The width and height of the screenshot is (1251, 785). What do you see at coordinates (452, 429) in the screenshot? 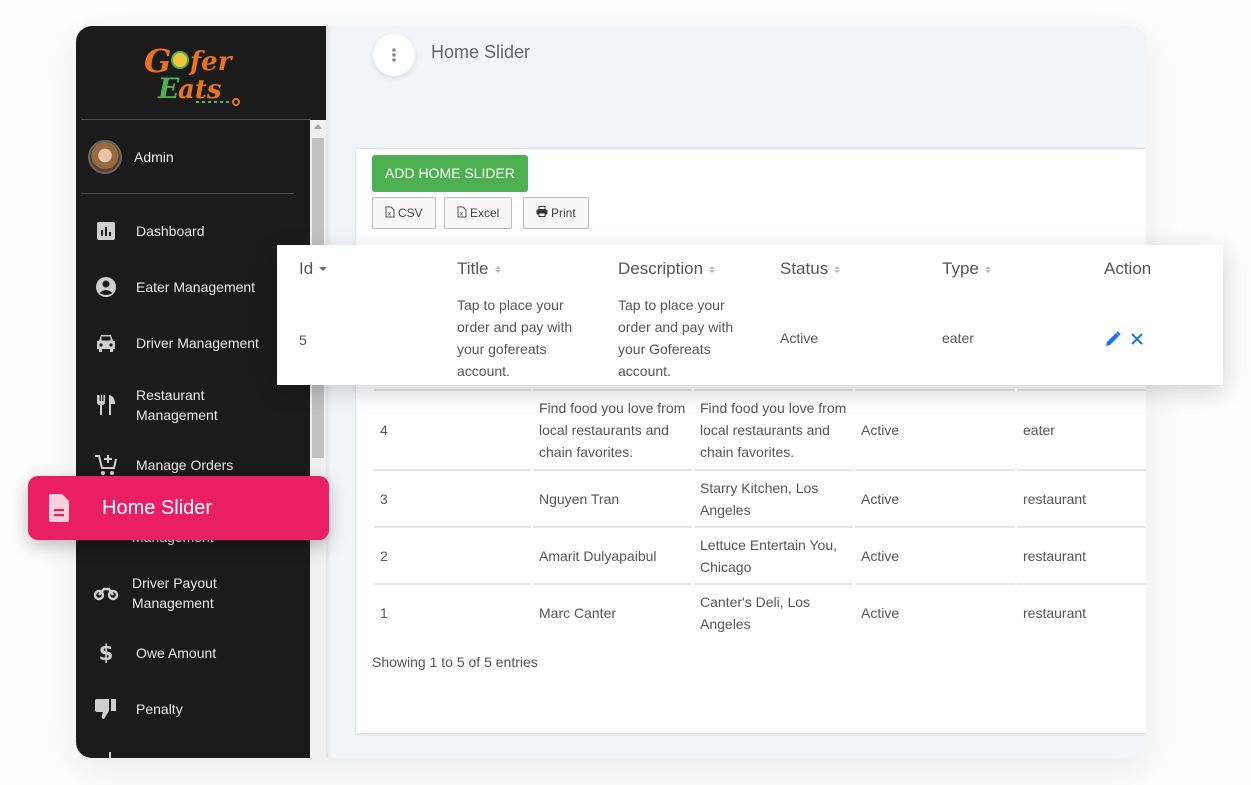
I see `cell-id: 4` at bounding box center [452, 429].